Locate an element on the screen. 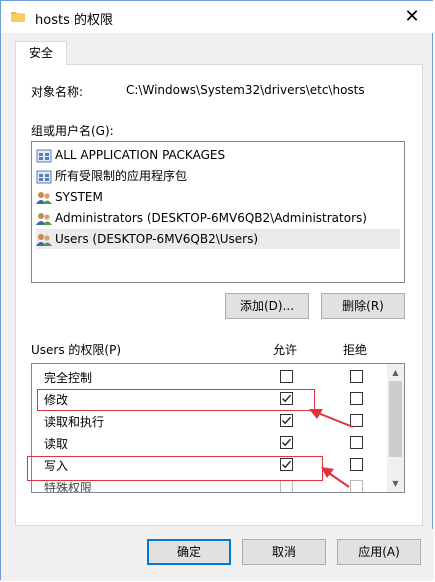 Image resolution: width=435 pixels, height=582 pixels. list-item-label: SYSTEM is located at coordinates (79, 197).